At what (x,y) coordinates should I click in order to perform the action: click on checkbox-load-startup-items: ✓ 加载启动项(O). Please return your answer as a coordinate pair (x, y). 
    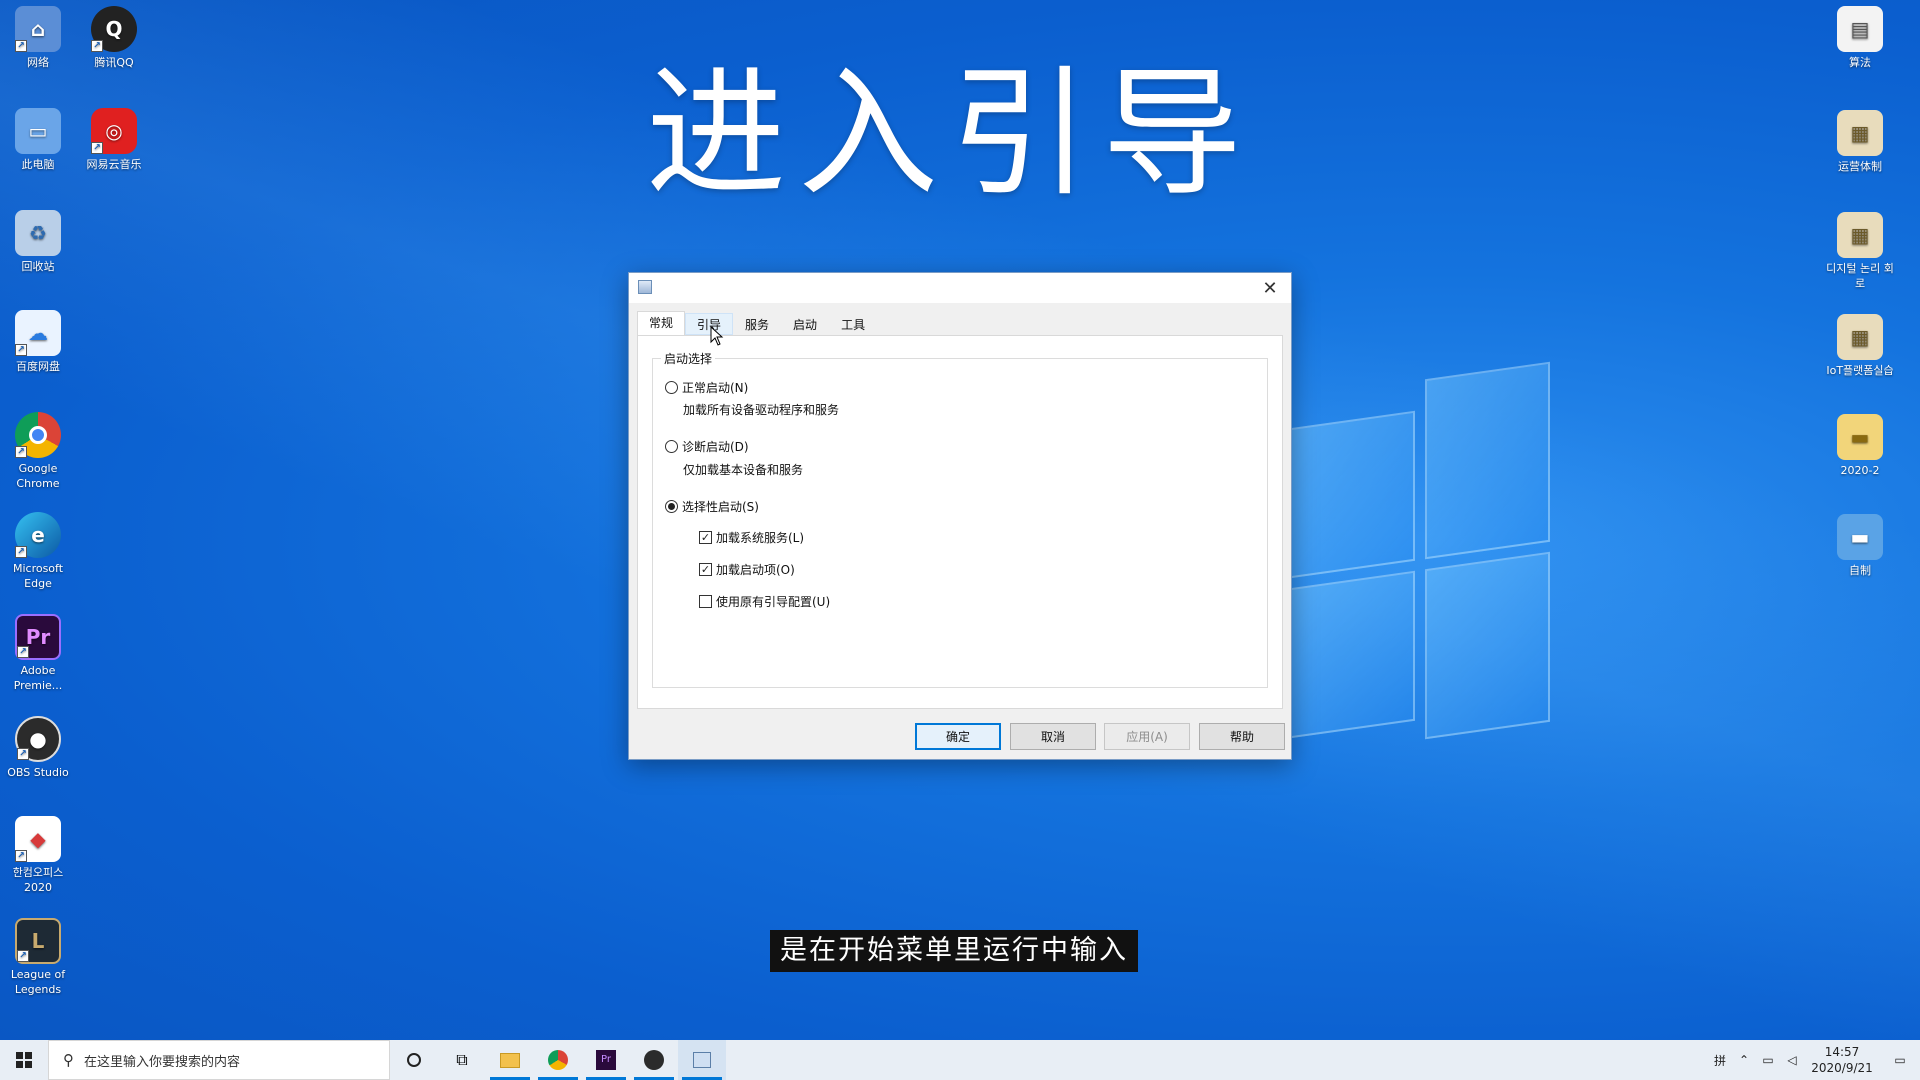
    Looking at the image, I should click on (747, 569).